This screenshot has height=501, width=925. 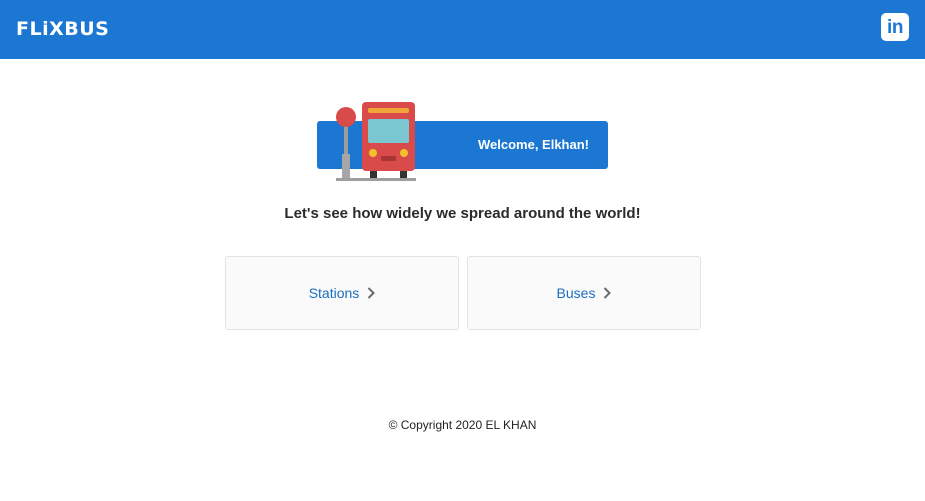 I want to click on welcome-message: Welcome, Elkhan!, so click(x=533, y=144).